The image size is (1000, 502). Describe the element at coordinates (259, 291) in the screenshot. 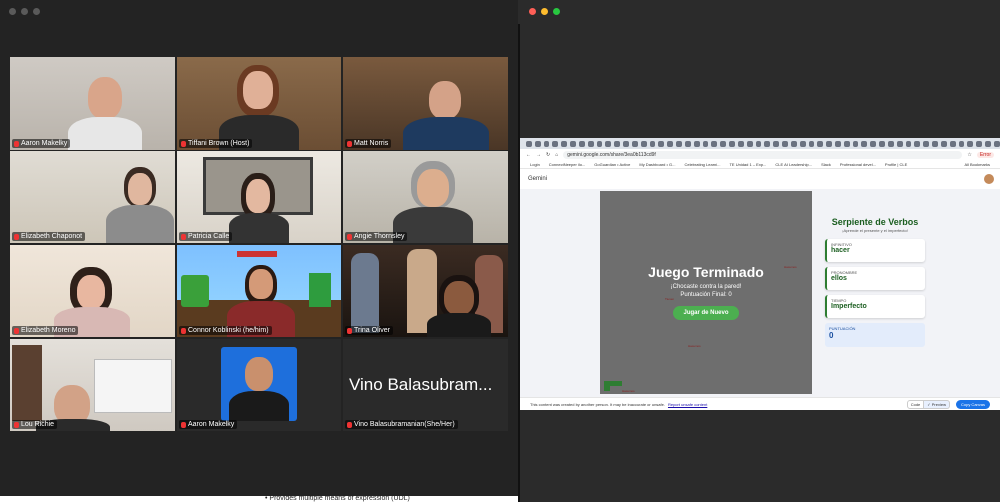

I see `video-tile: Connor Koblinski (he/him)` at that location.